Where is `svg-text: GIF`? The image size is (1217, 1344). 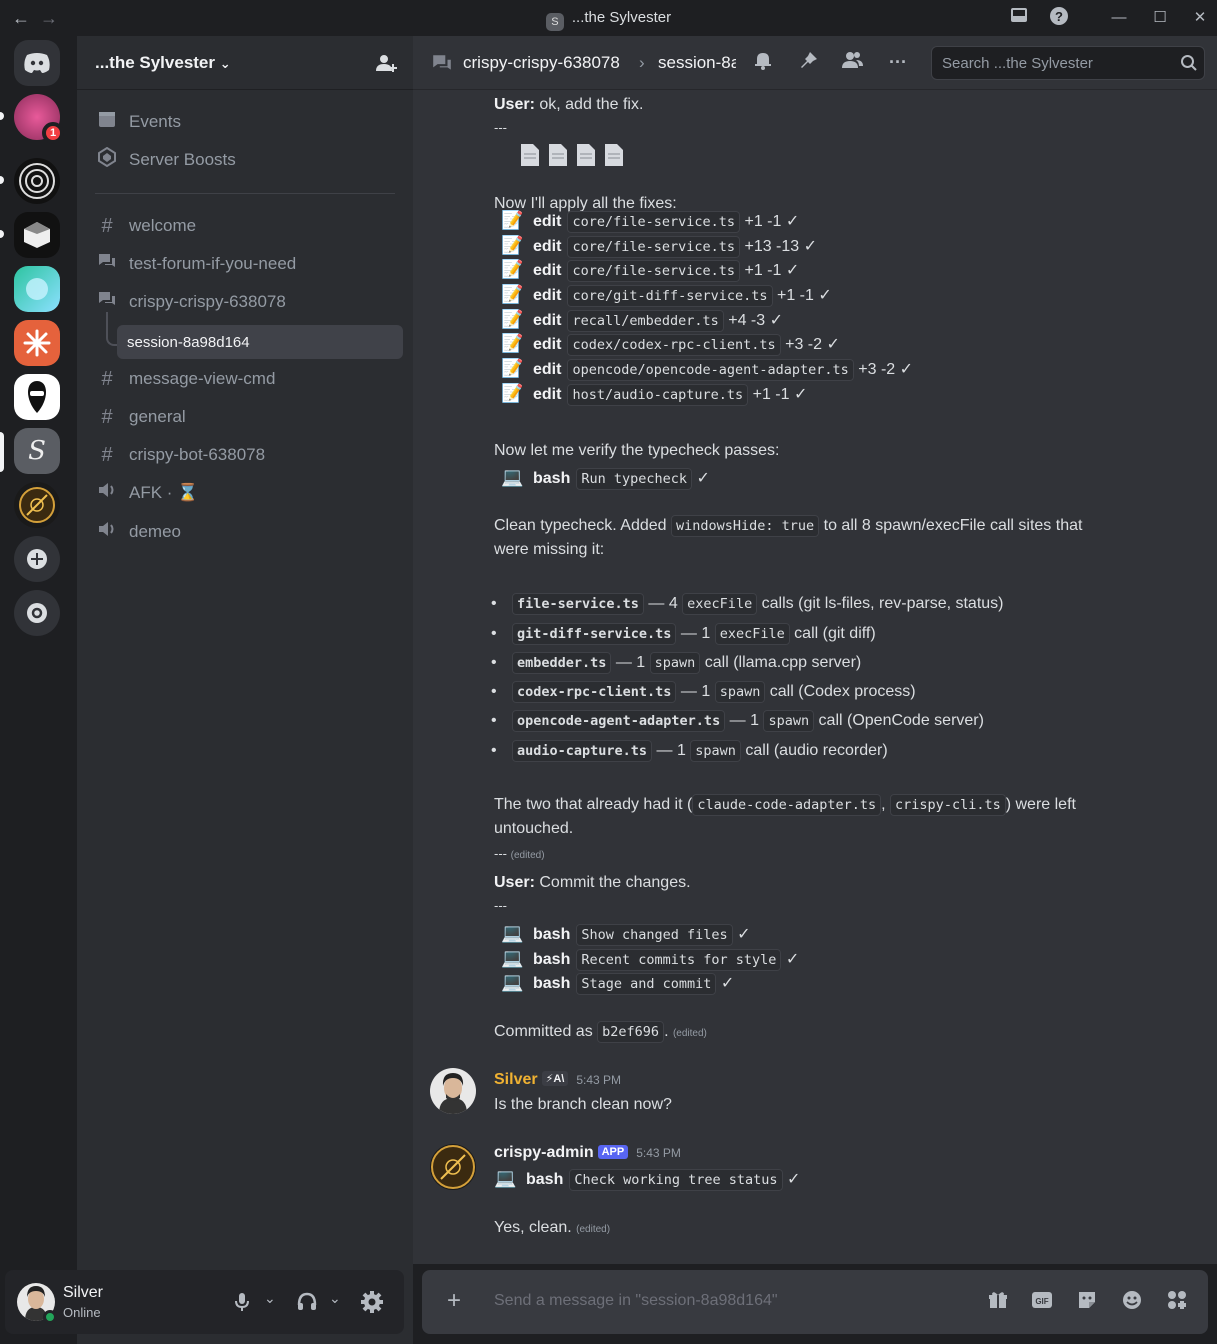 svg-text: GIF is located at coordinates (1041, 1301).